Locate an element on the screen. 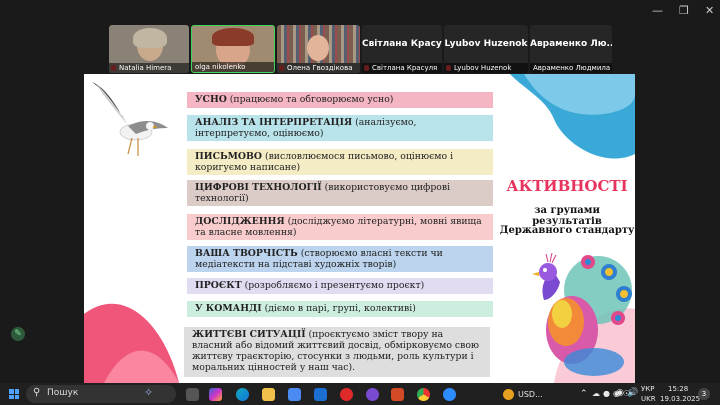 This screenshot has height=405, width=720. zoom-icon is located at coordinates (449, 394).